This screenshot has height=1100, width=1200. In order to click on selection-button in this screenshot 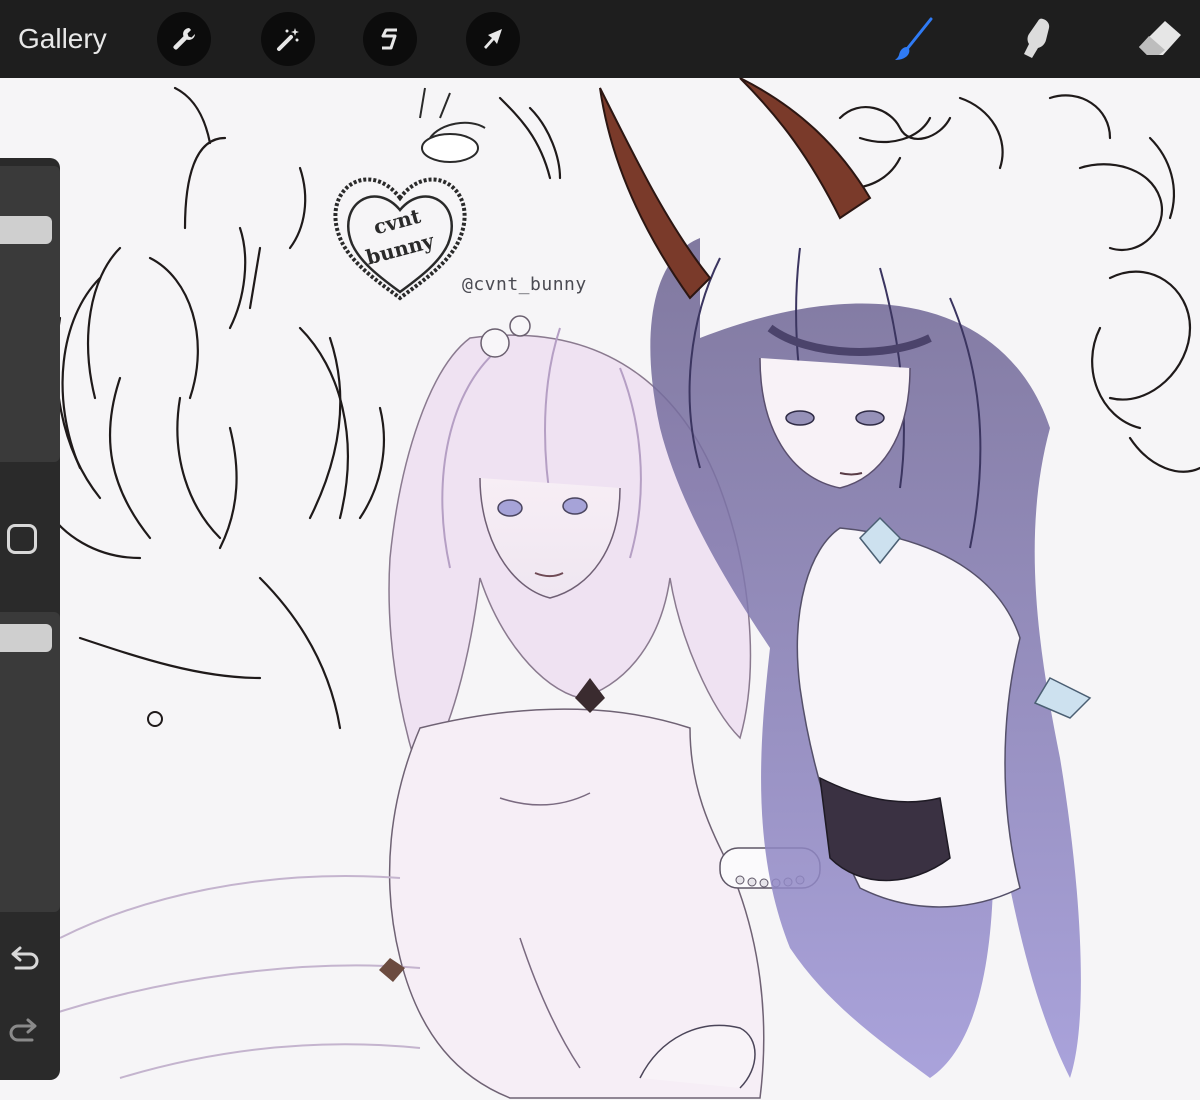, I will do `click(390, 39)`.